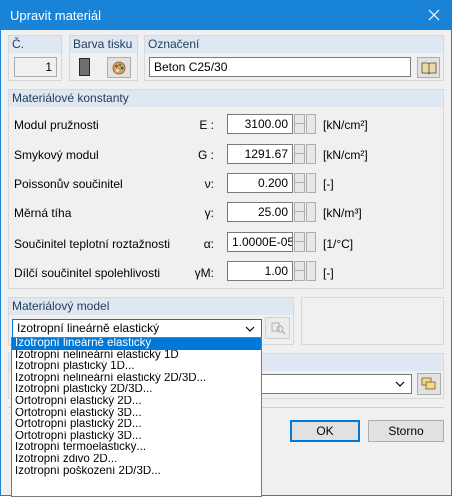  I want to click on material-library-button, so click(428, 67).